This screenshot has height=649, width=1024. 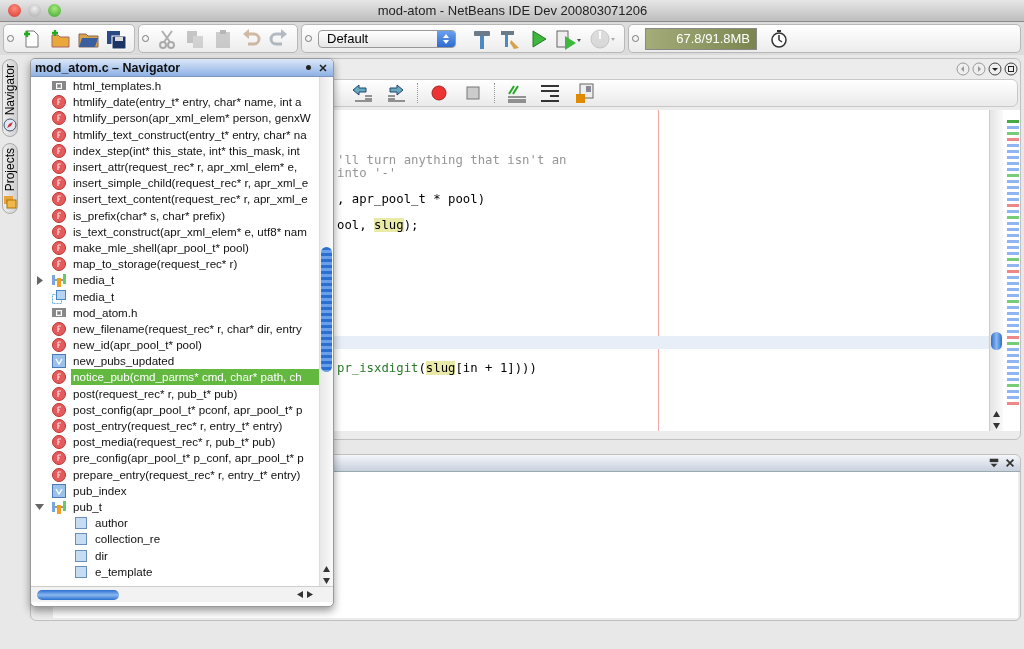 What do you see at coordinates (550, 93) in the screenshot?
I see `uncomment-lines-icon` at bounding box center [550, 93].